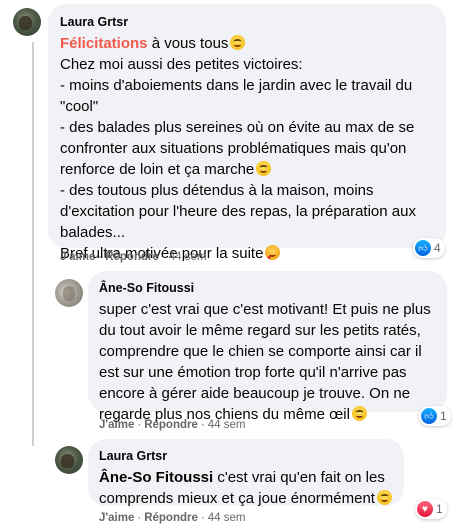  I want to click on smiling-hearts-emoji-icon, so click(273, 252).